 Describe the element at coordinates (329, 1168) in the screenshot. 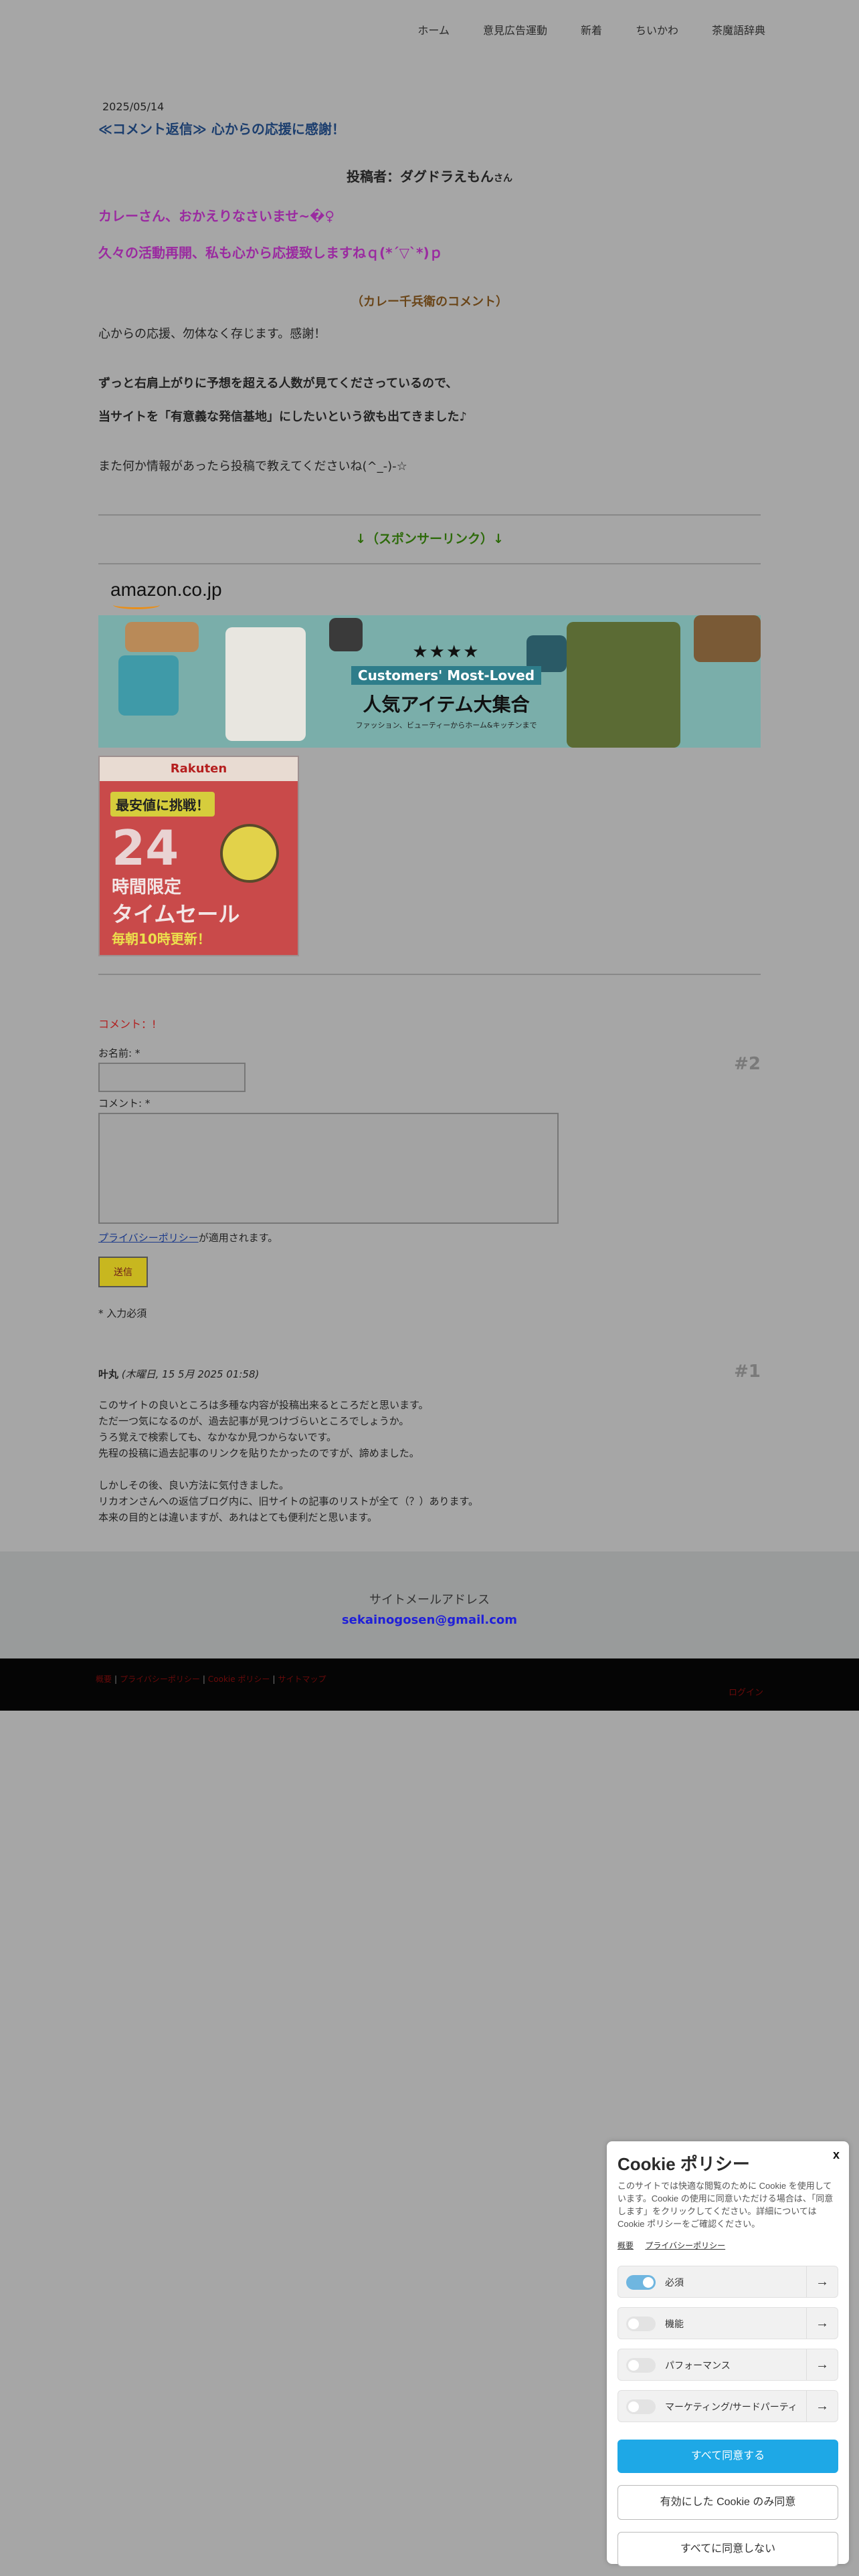

I see `comment-textarea` at that location.